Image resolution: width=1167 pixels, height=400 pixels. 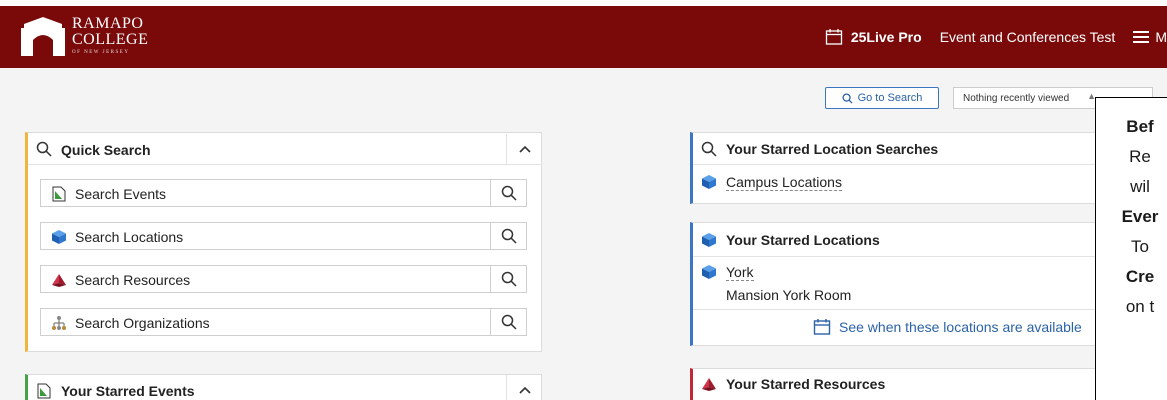 I want to click on callout-line-3: wil, so click(x=1140, y=186).